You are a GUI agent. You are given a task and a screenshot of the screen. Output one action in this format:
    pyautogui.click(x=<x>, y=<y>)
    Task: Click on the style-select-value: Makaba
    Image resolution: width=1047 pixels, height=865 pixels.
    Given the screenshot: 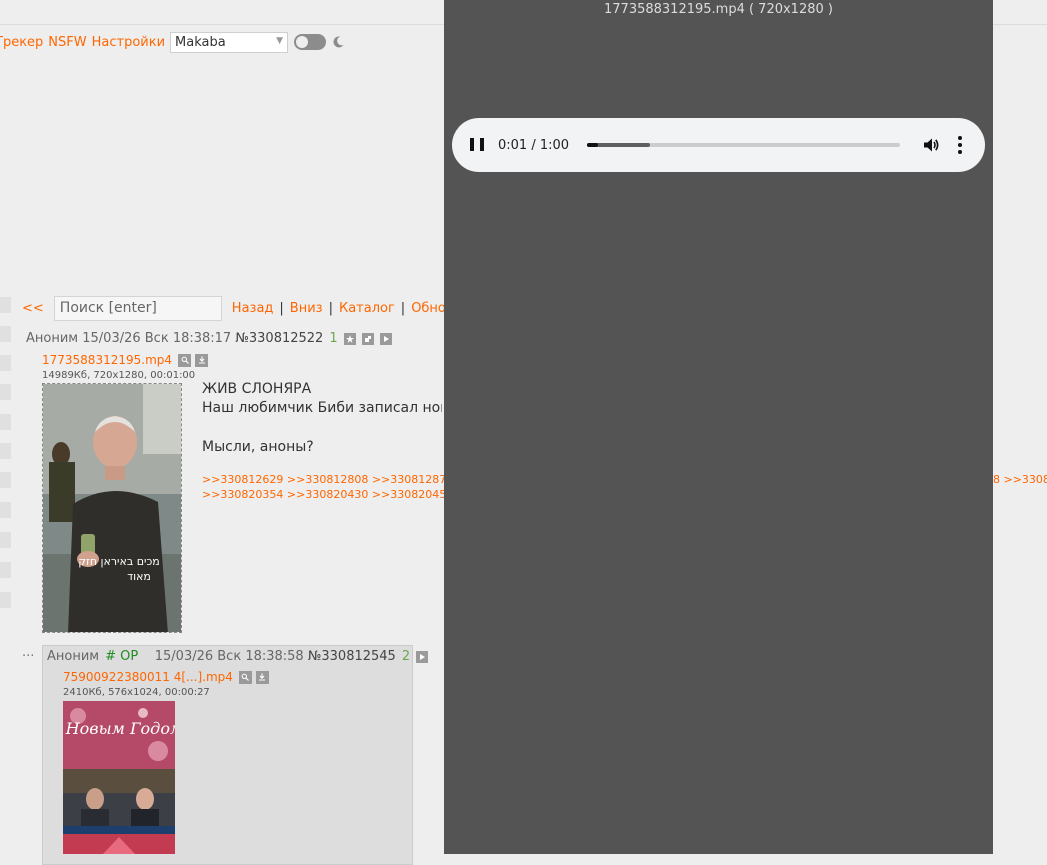 What is the action you would take?
    pyautogui.click(x=200, y=42)
    